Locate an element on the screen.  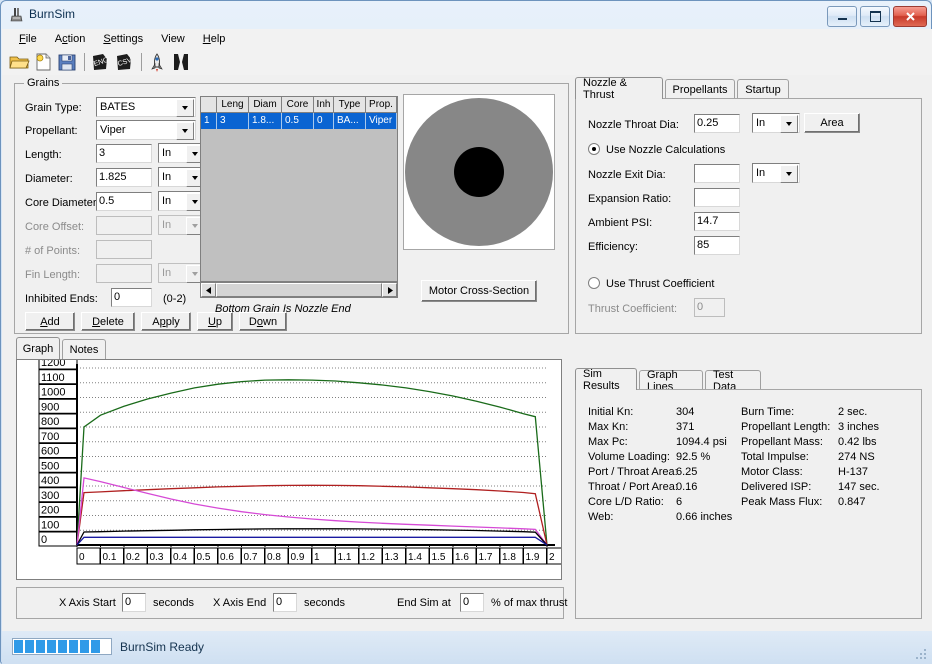
motor-cross-section-button: Motor Cross-Section is located at coordinates (479, 291).